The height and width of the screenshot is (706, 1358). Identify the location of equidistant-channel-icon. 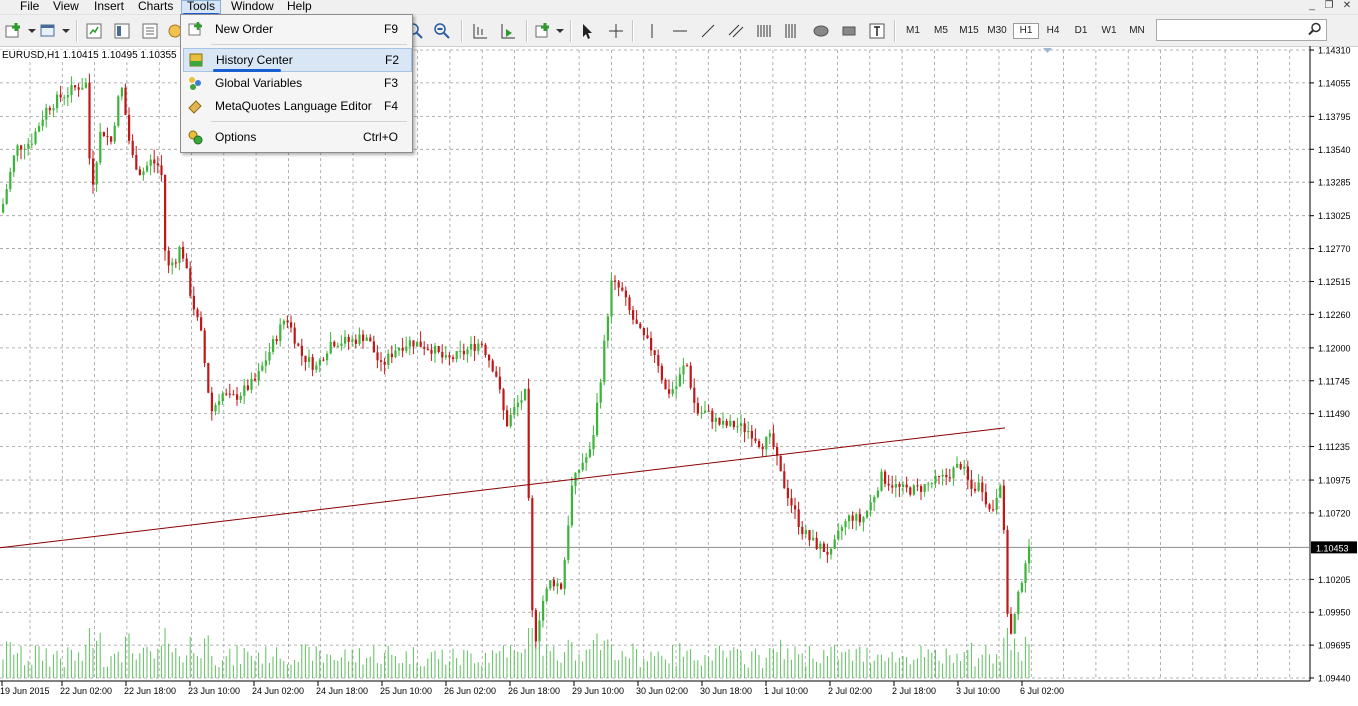
(736, 31).